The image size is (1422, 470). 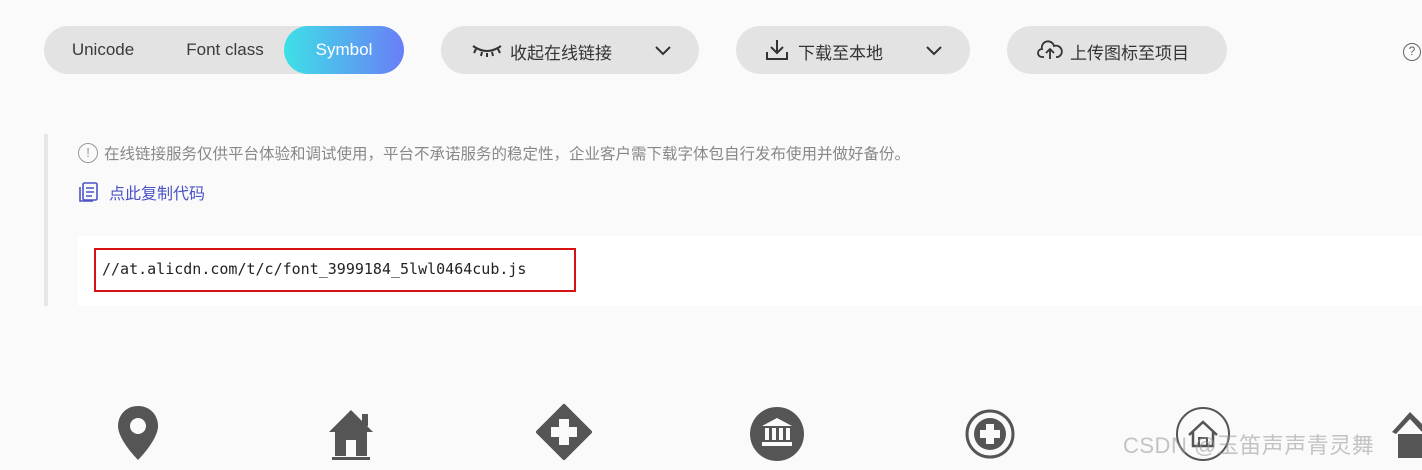 I want to click on cloud-upload-icon, so click(x=1050, y=49).